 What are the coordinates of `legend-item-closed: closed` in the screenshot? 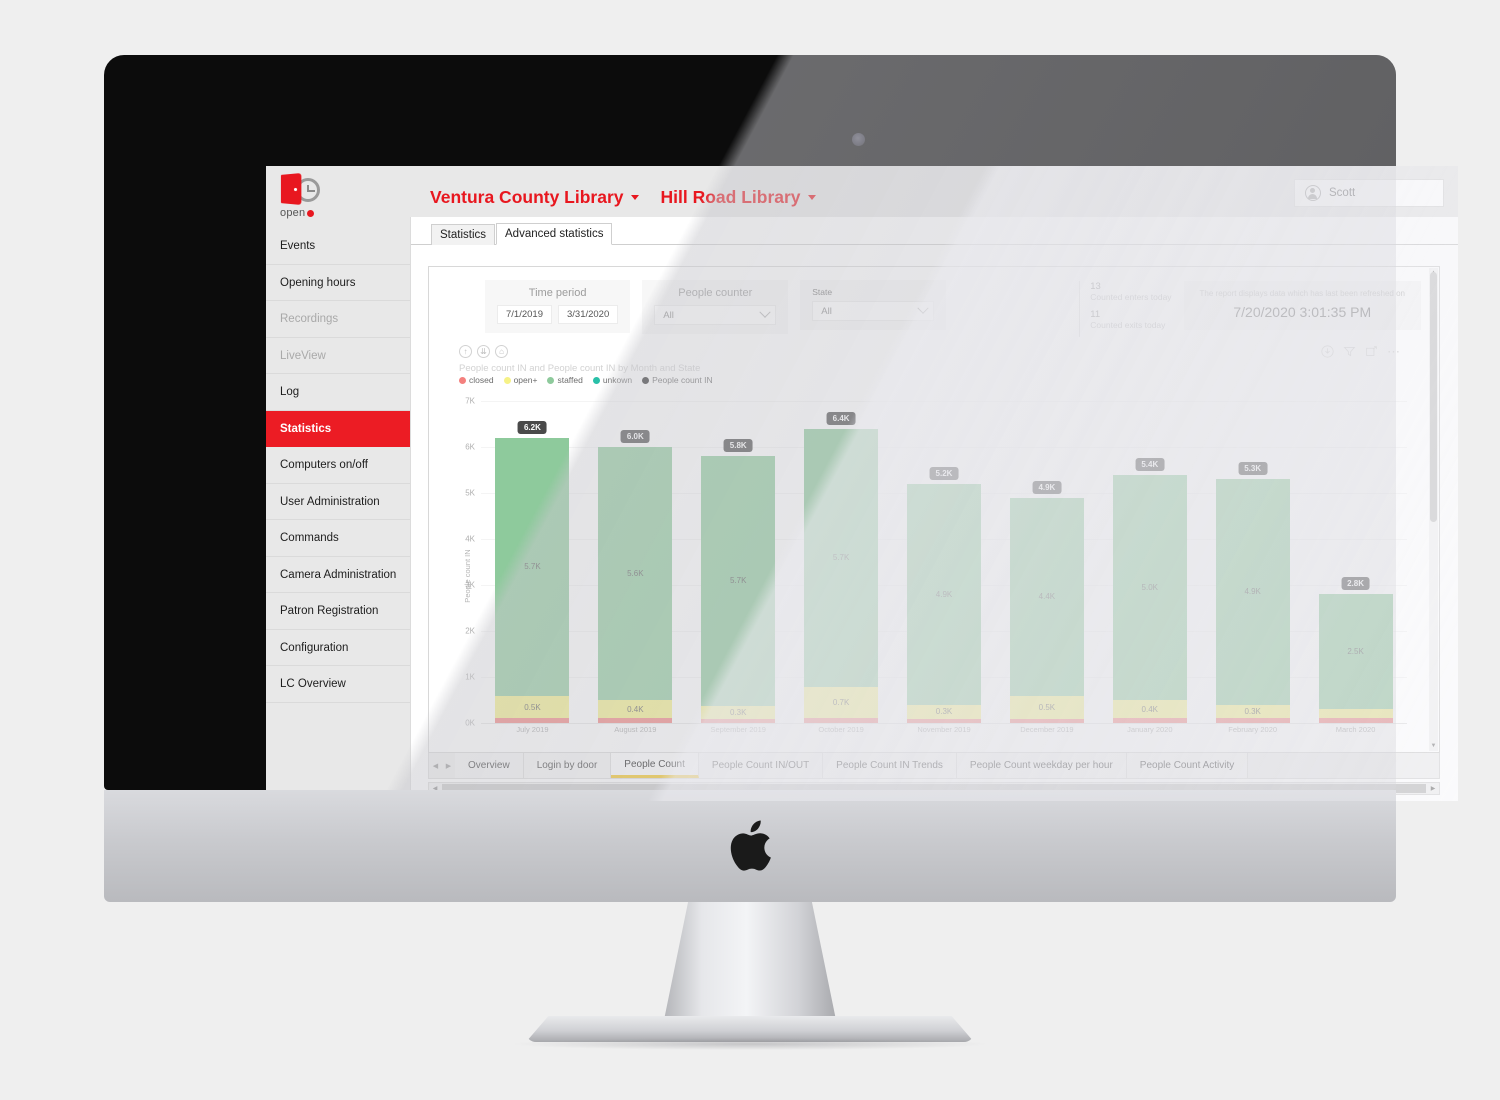 It's located at (476, 380).